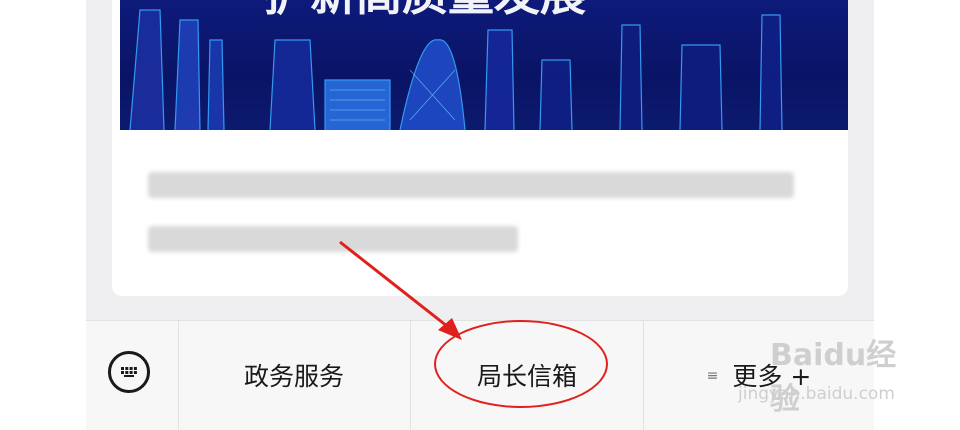  Describe the element at coordinates (833, 377) in the screenshot. I see `watermark-brand: Baidu经验` at that location.